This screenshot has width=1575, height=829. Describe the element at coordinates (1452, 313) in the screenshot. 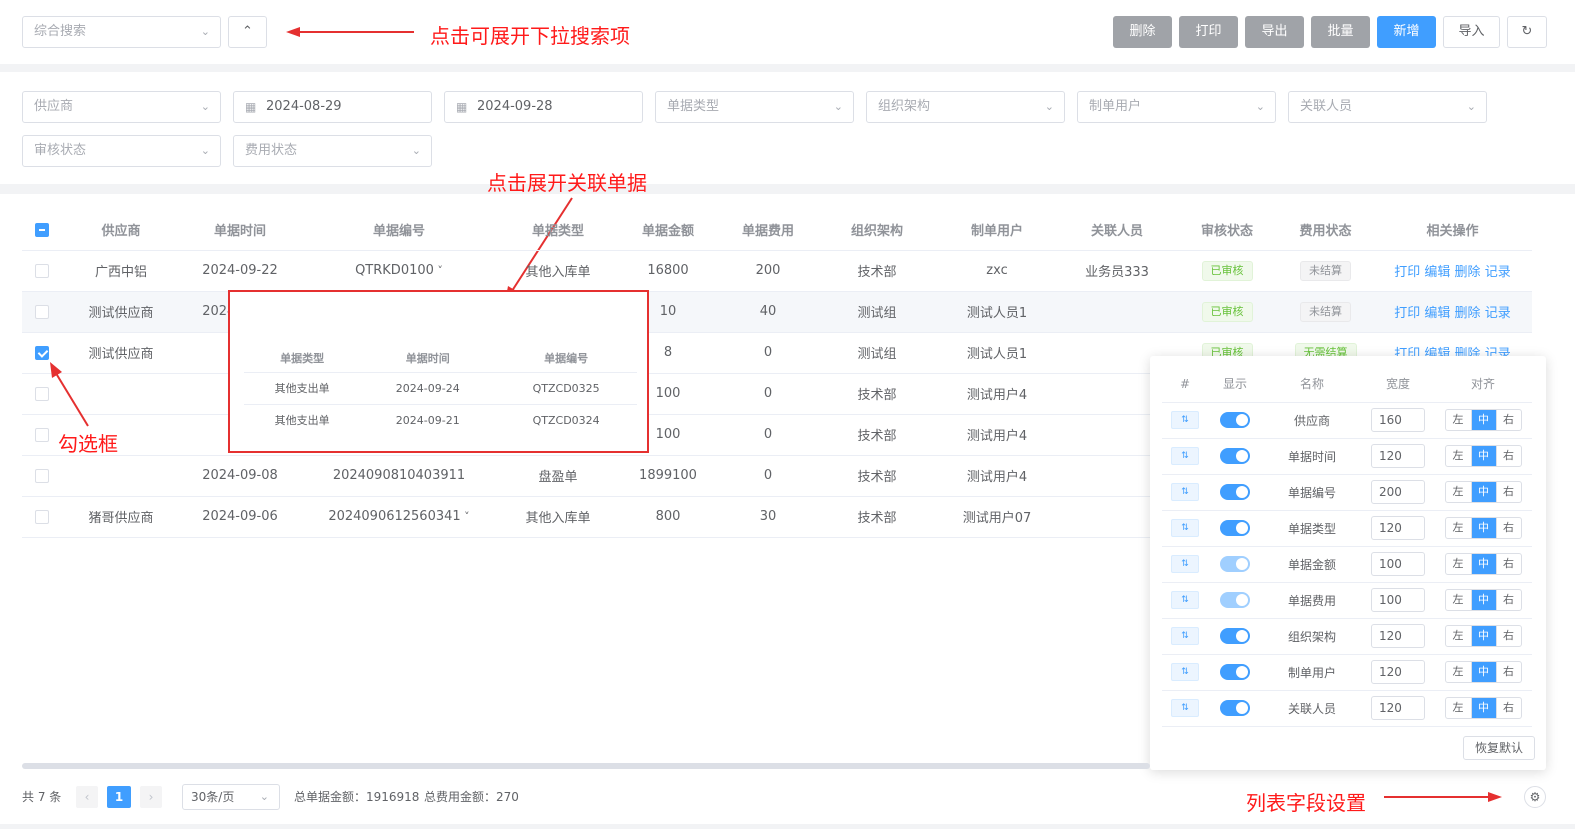

I see `row-actions: 打印 编辑 删除 记录` at that location.